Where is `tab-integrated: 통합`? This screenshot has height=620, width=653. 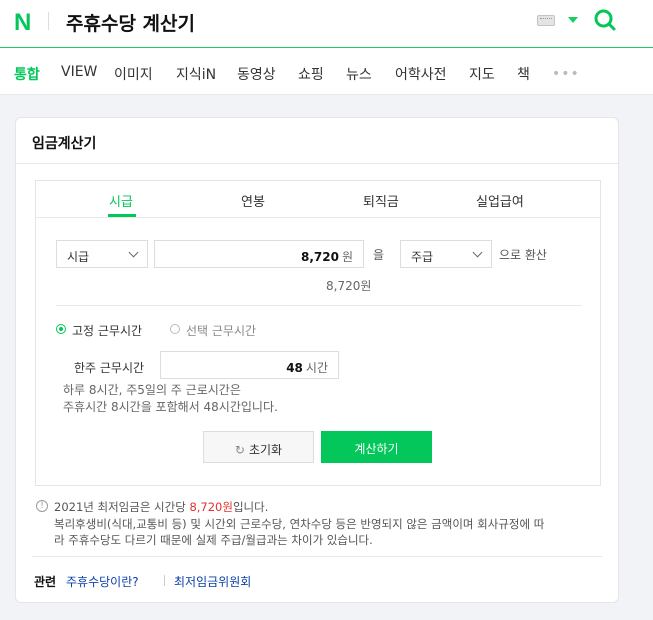 tab-integrated: 통합 is located at coordinates (27, 74).